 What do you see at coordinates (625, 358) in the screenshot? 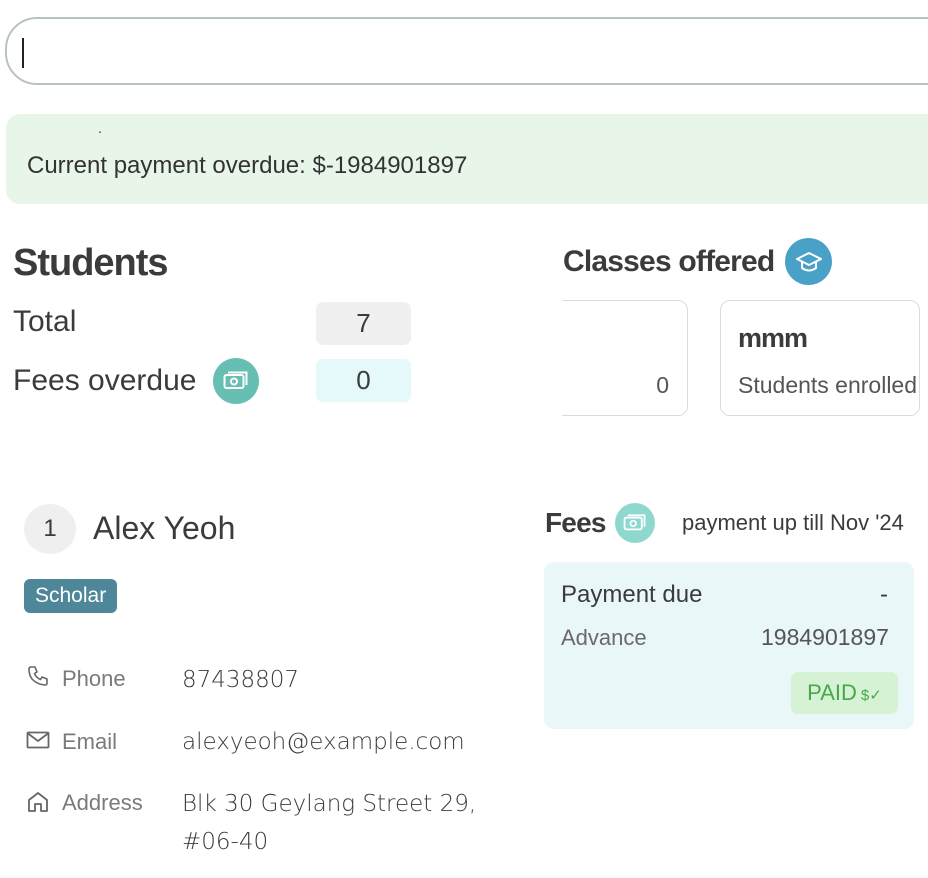
I see `class-card: 0` at bounding box center [625, 358].